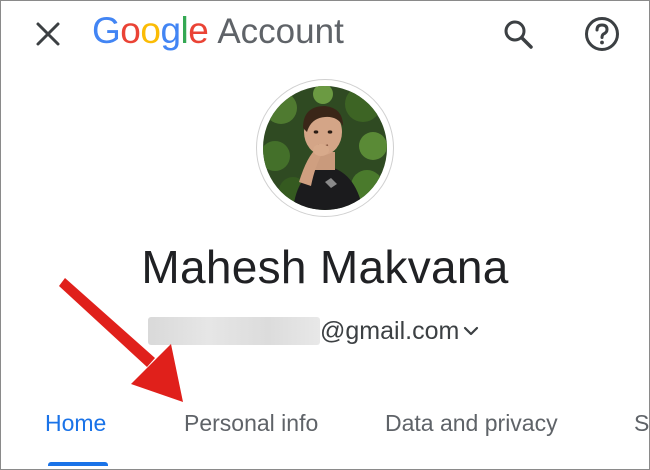  I want to click on search-icon, so click(518, 34).